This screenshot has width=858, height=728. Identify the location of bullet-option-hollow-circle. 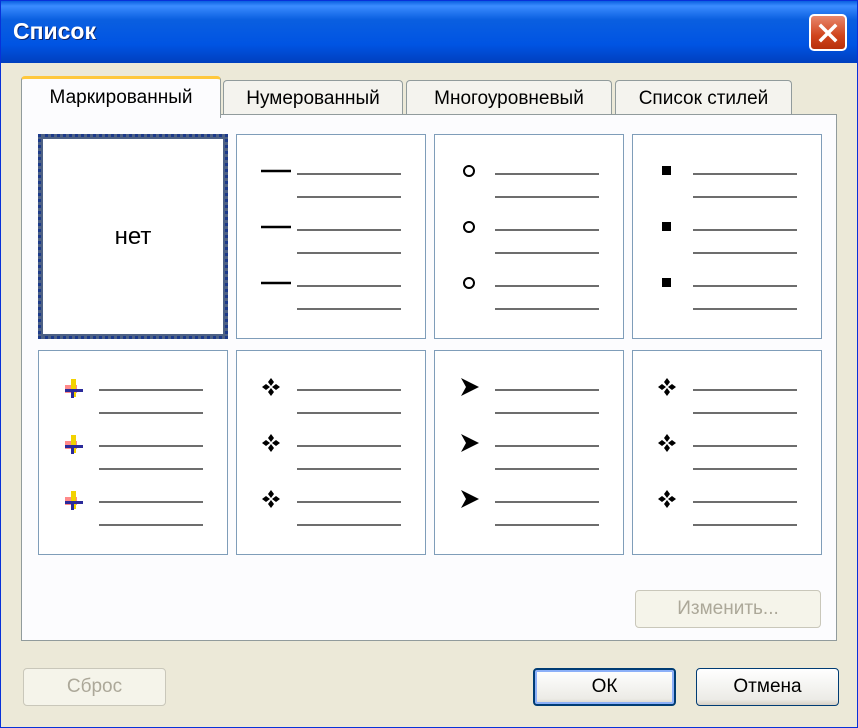
(529, 236).